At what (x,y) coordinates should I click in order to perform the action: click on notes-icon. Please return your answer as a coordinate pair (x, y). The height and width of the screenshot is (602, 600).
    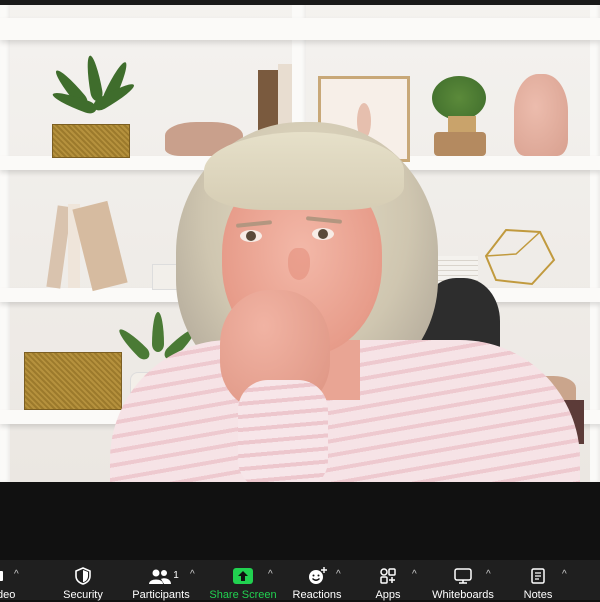
    Looking at the image, I should click on (538, 576).